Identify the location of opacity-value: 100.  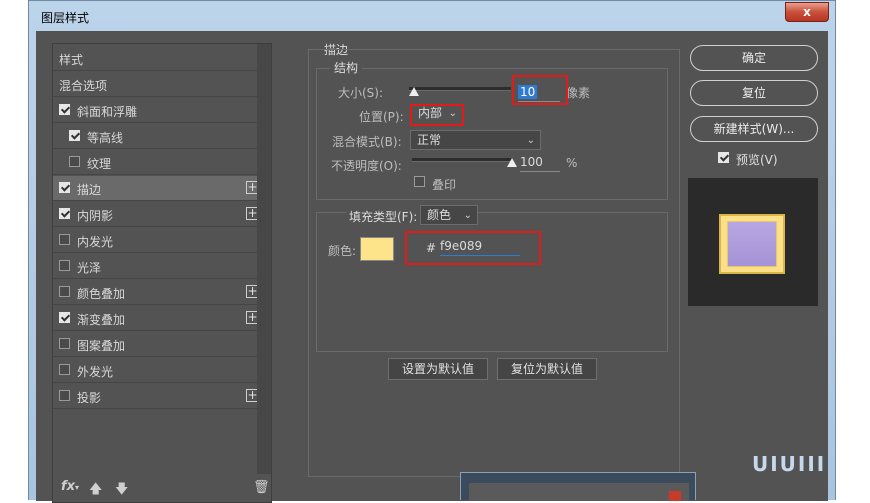
(531, 162).